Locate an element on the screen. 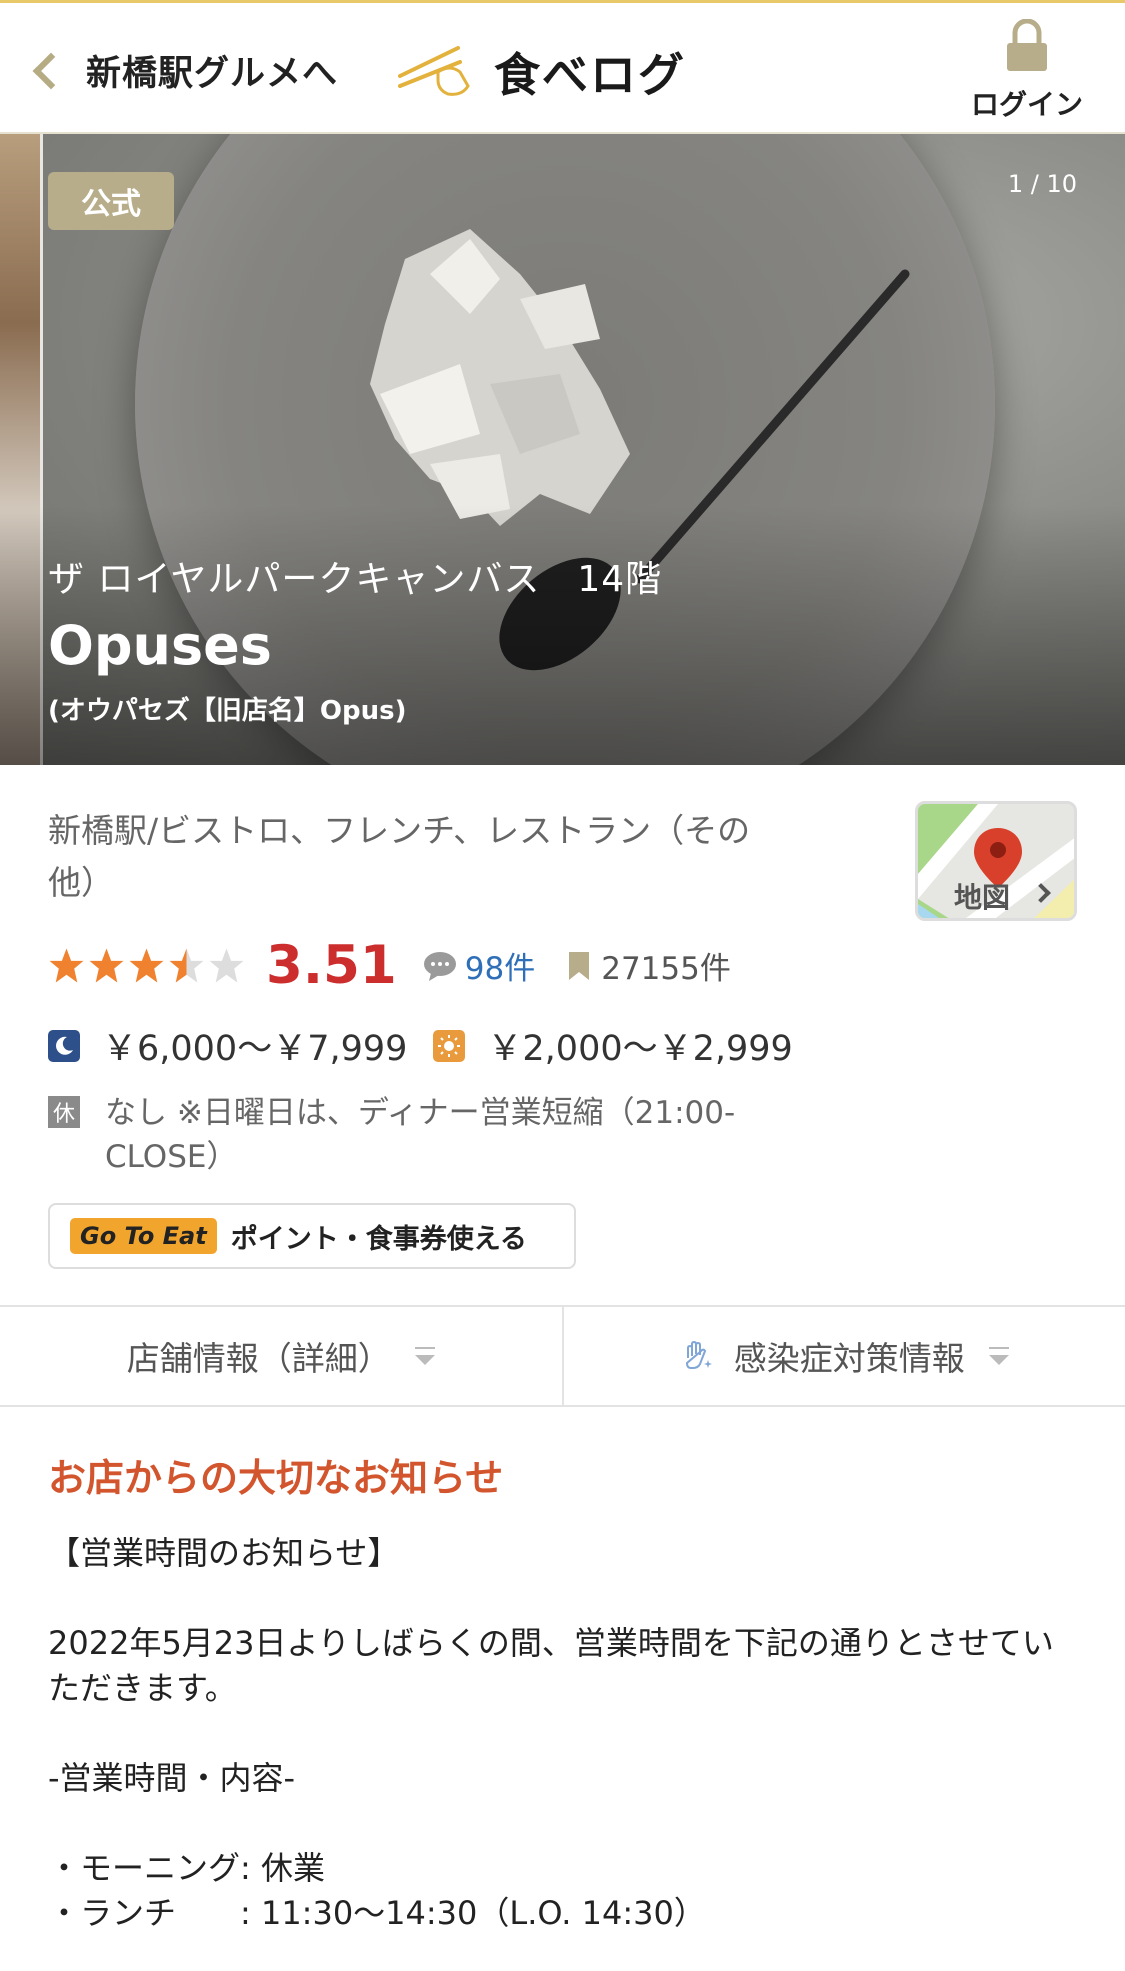 The width and height of the screenshot is (1125, 1971). half-star-icon is located at coordinates (186, 965).